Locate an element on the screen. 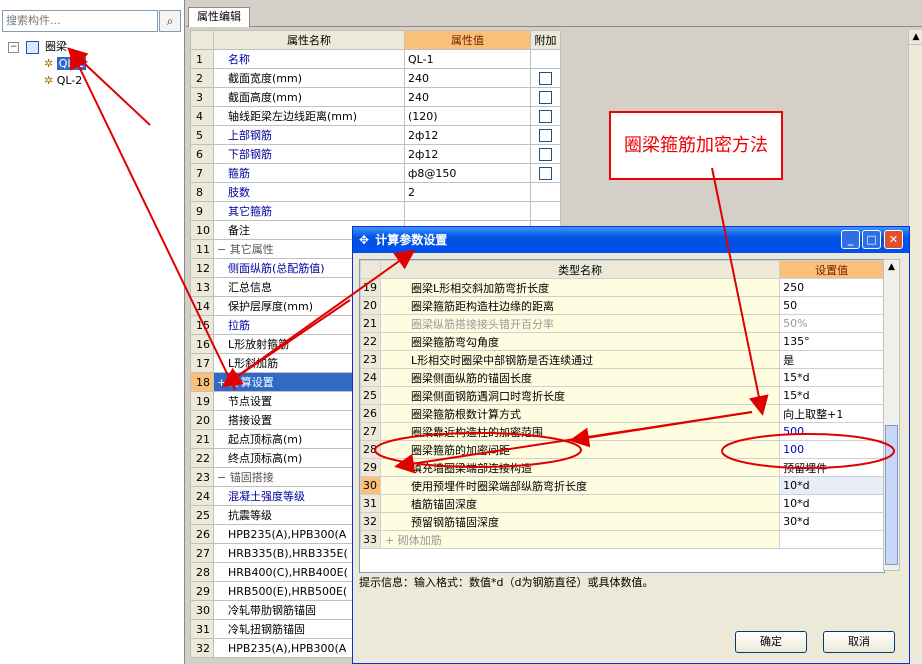 This screenshot has width=922, height=664. row-number: 32 is located at coordinates (202, 648).